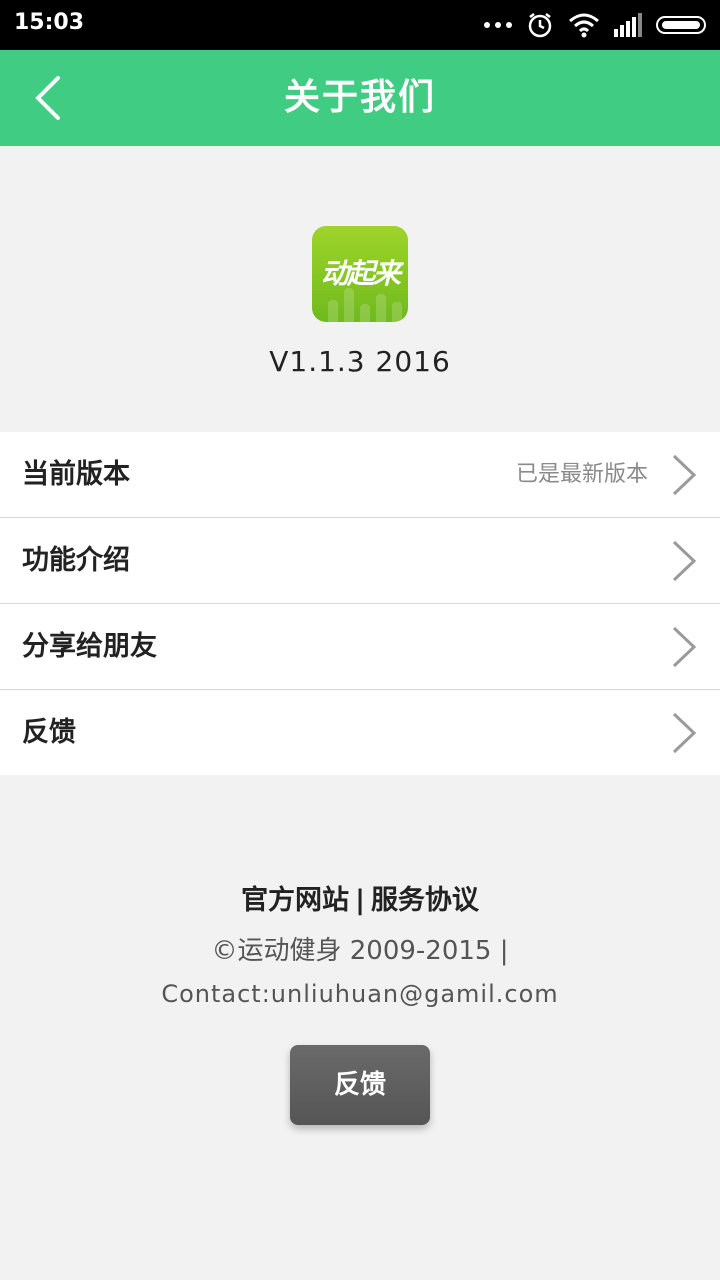  What do you see at coordinates (49, 732) in the screenshot?
I see `menu-item-label: 反馈` at bounding box center [49, 732].